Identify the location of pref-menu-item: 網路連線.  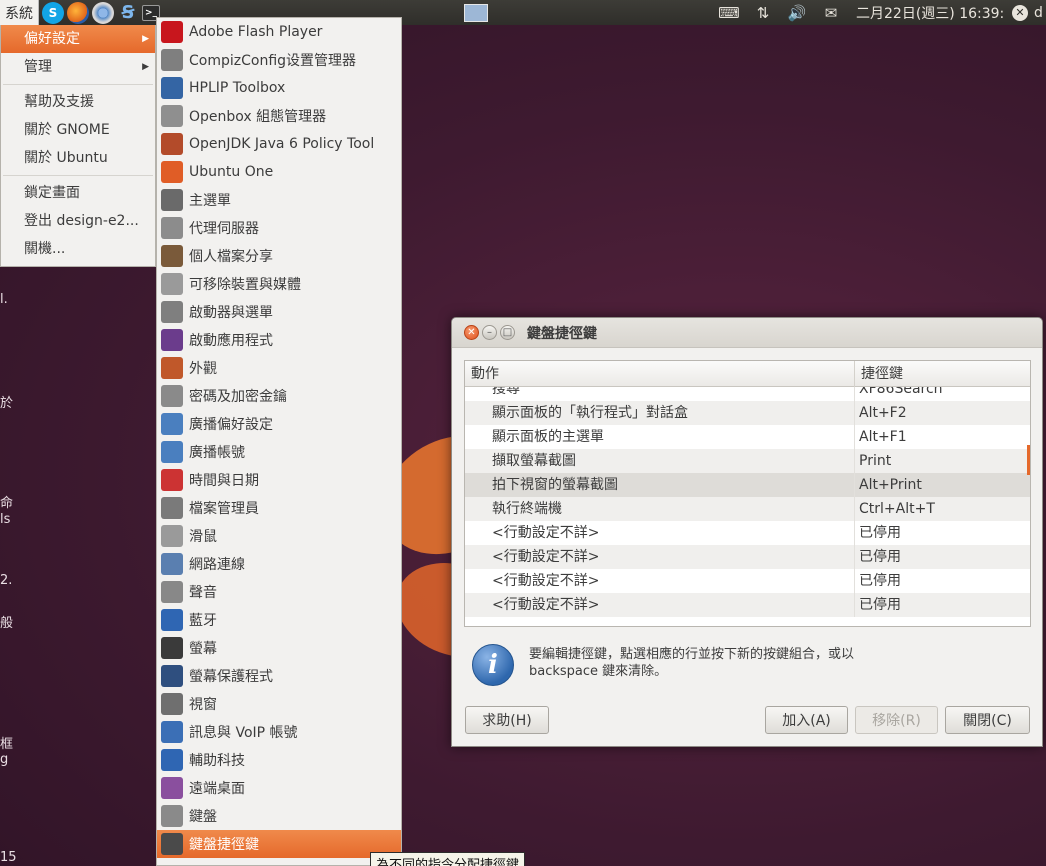
(279, 564).